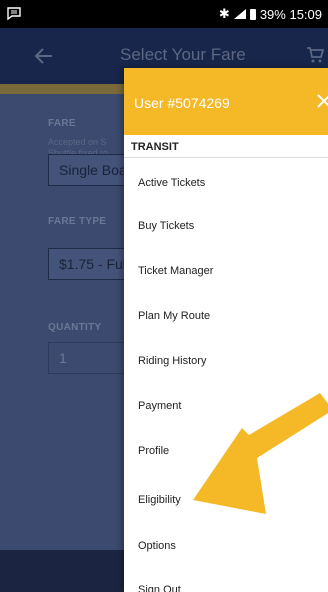 Image resolution: width=328 pixels, height=592 pixels. I want to click on message-icon, so click(14, 14).